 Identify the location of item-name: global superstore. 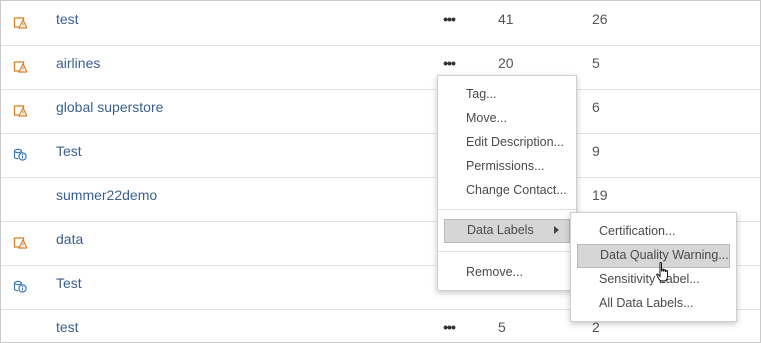
(109, 111).